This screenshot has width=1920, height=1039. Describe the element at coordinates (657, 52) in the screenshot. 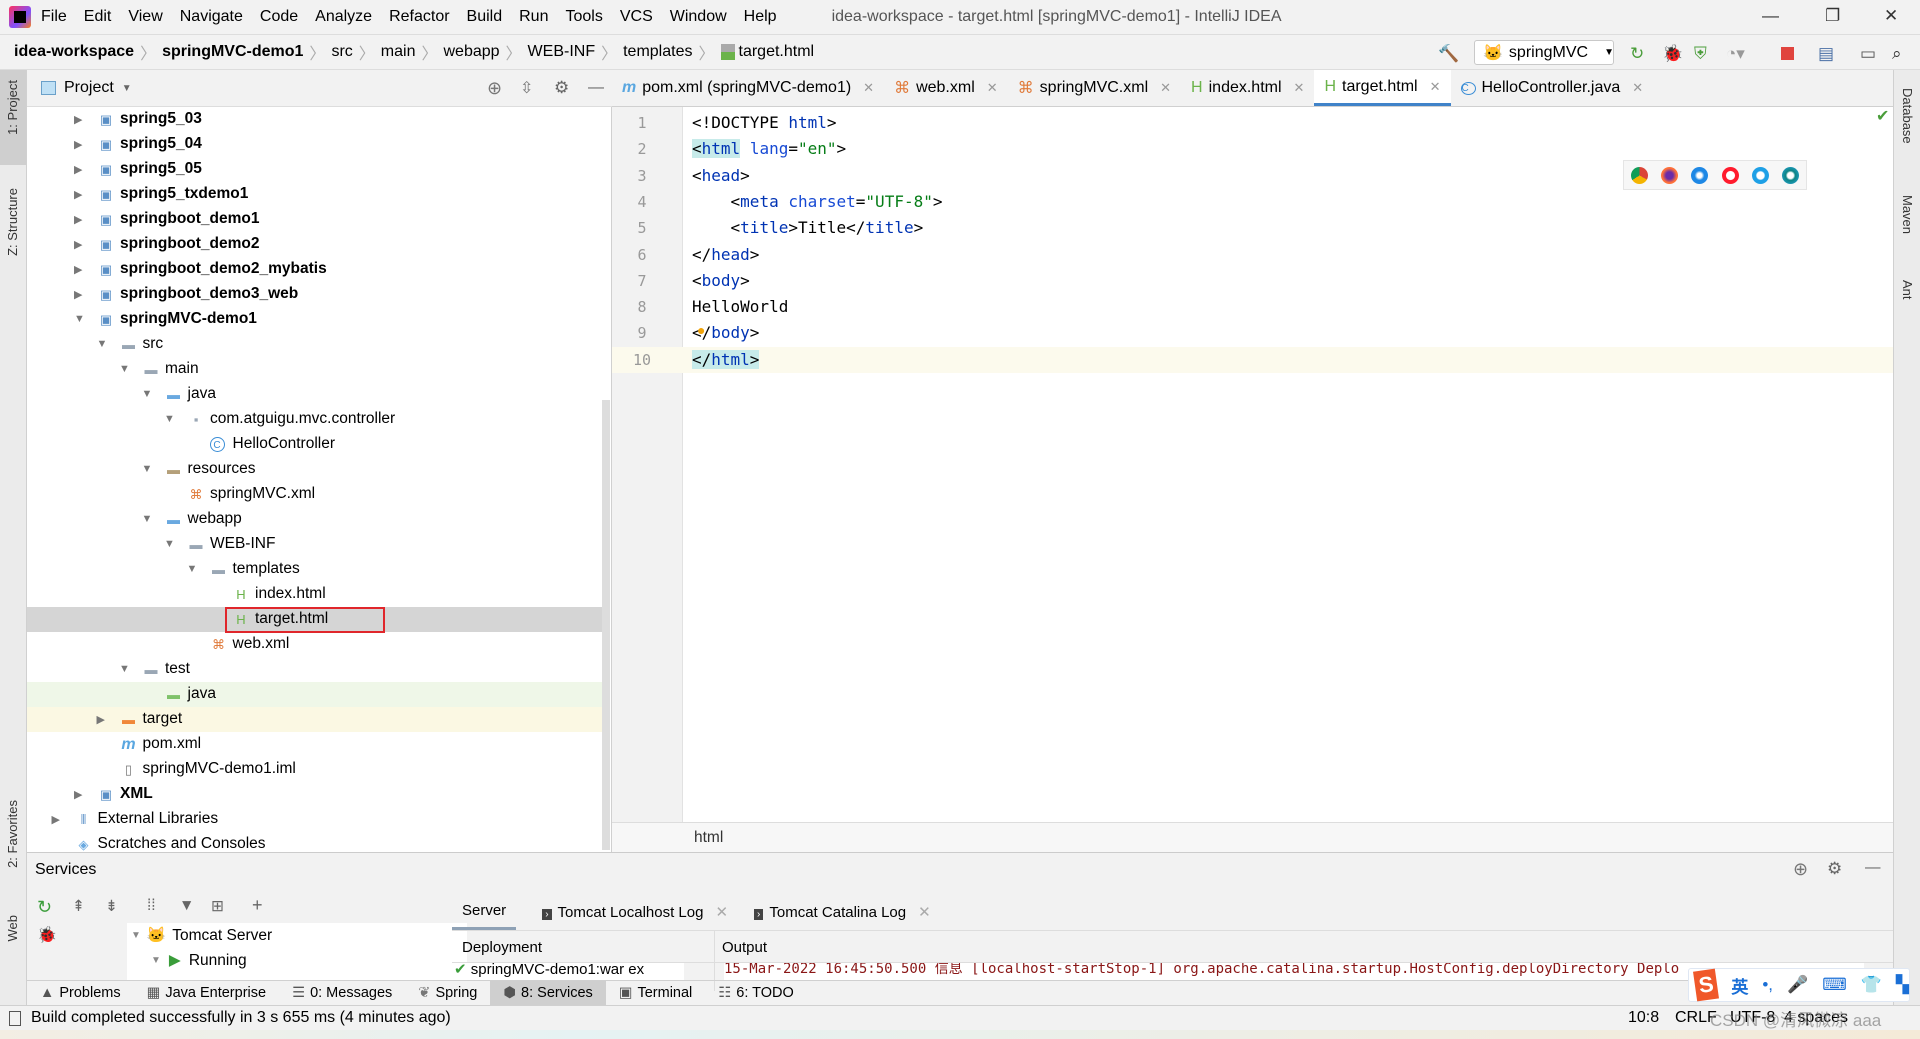

I see `breadcrumb-item: templates` at that location.